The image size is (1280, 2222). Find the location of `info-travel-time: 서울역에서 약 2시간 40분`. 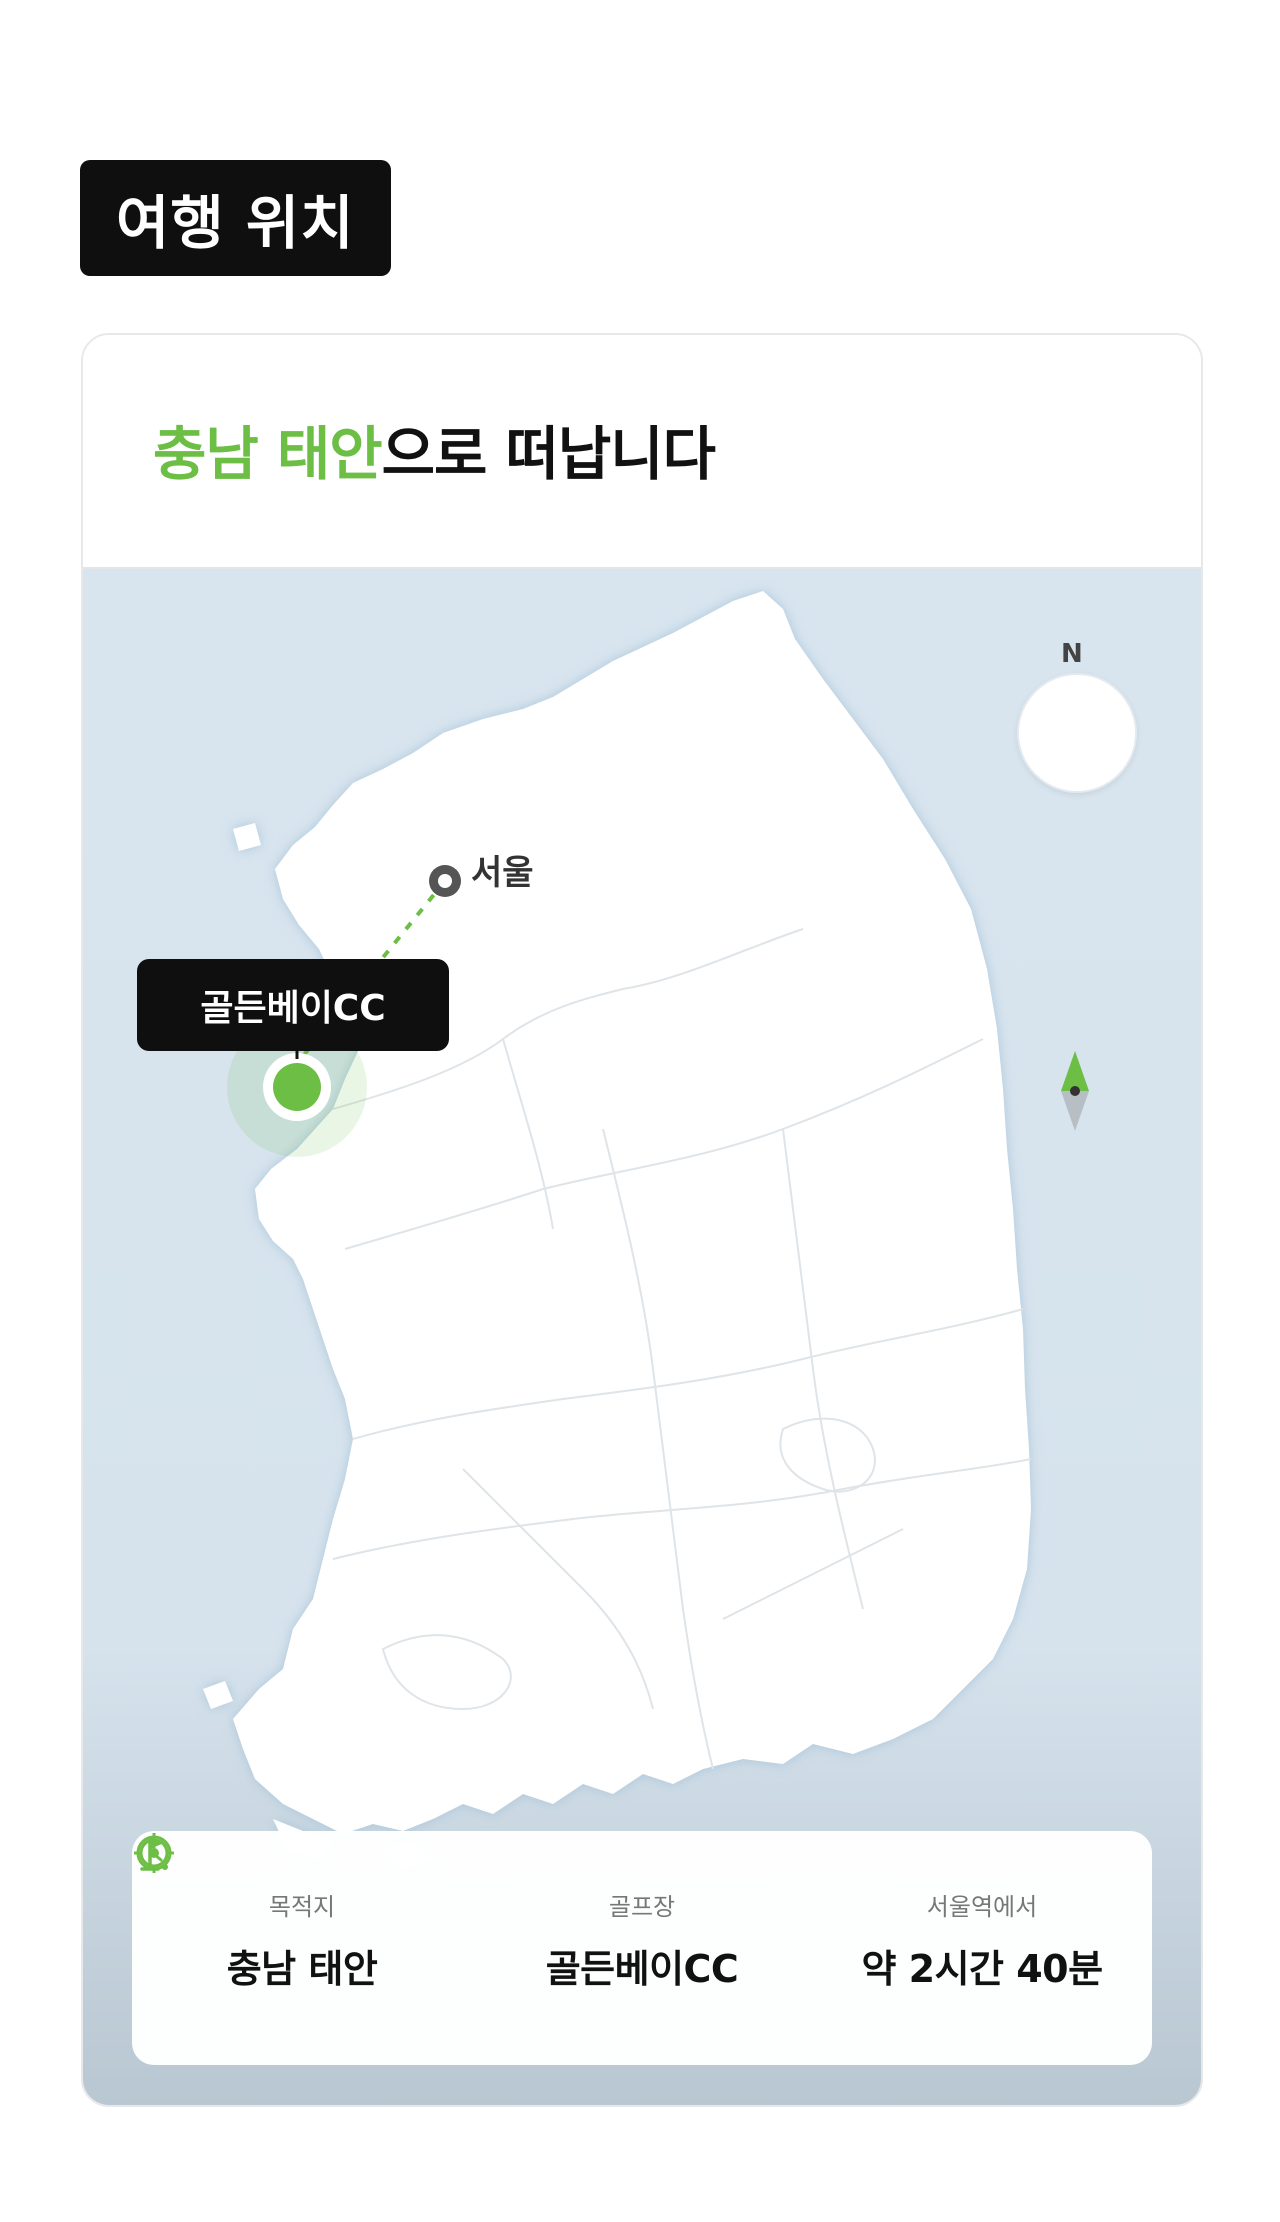

info-travel-time: 서울역에서 약 2시간 40분 is located at coordinates (644, 1948).